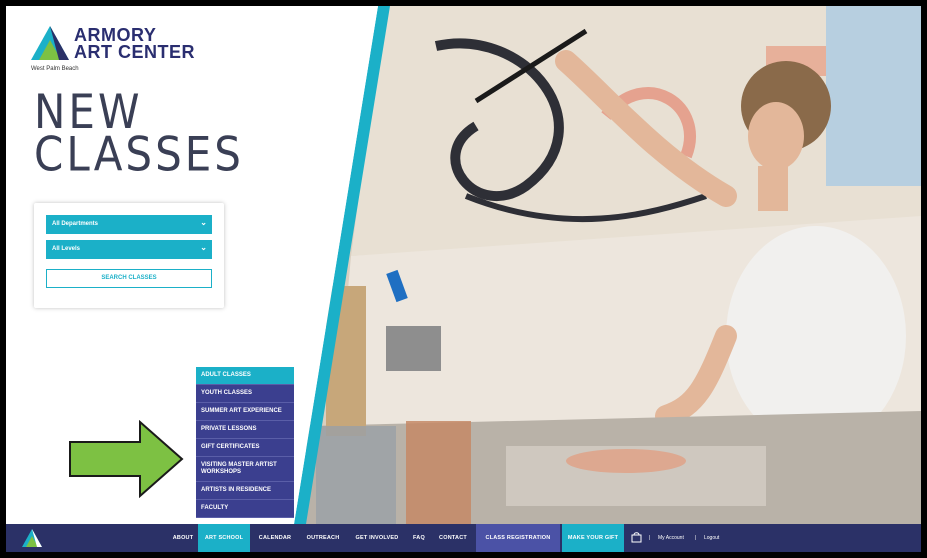  What do you see at coordinates (245, 376) in the screenshot?
I see `submenu-item-adult-classes: ADULT CLASSES` at bounding box center [245, 376].